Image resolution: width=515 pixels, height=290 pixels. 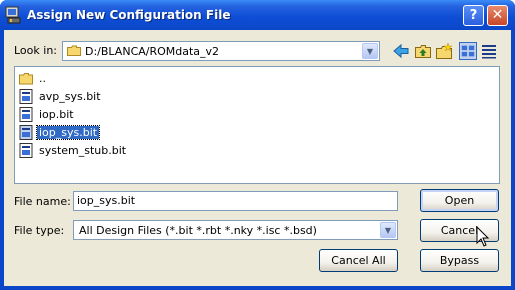 I want to click on list-item-label: system_stub.bit, so click(x=83, y=150).